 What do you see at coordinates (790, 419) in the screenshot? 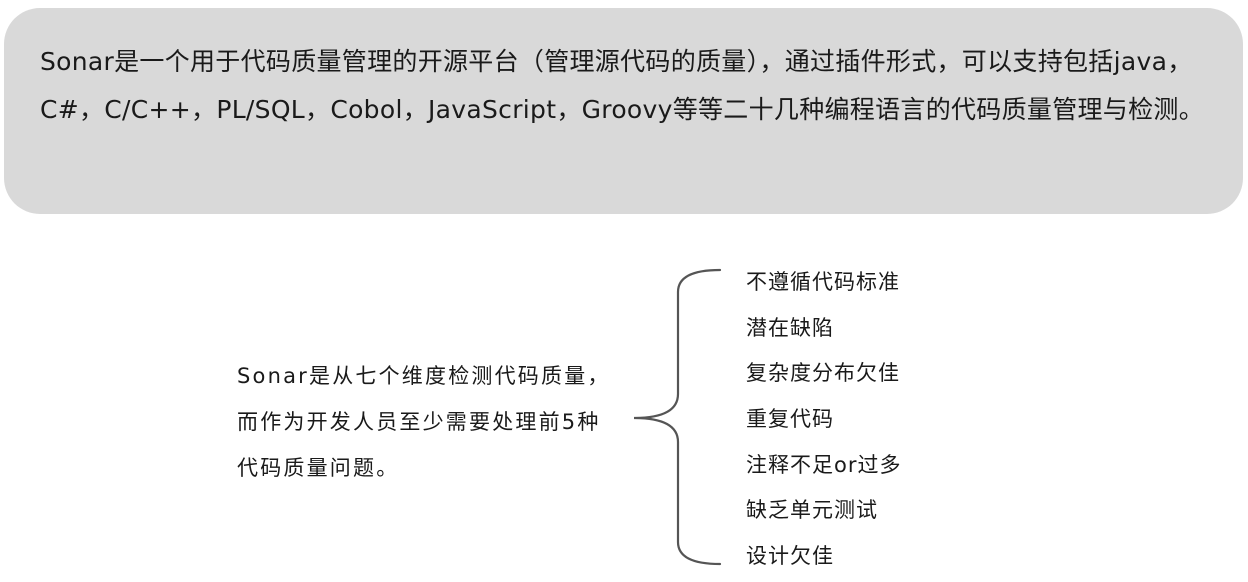
I see `dimension-item: 重复代码` at bounding box center [790, 419].